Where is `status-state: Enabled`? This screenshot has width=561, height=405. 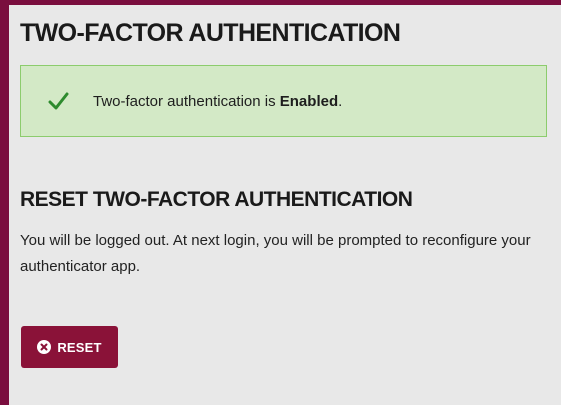 status-state: Enabled is located at coordinates (309, 101).